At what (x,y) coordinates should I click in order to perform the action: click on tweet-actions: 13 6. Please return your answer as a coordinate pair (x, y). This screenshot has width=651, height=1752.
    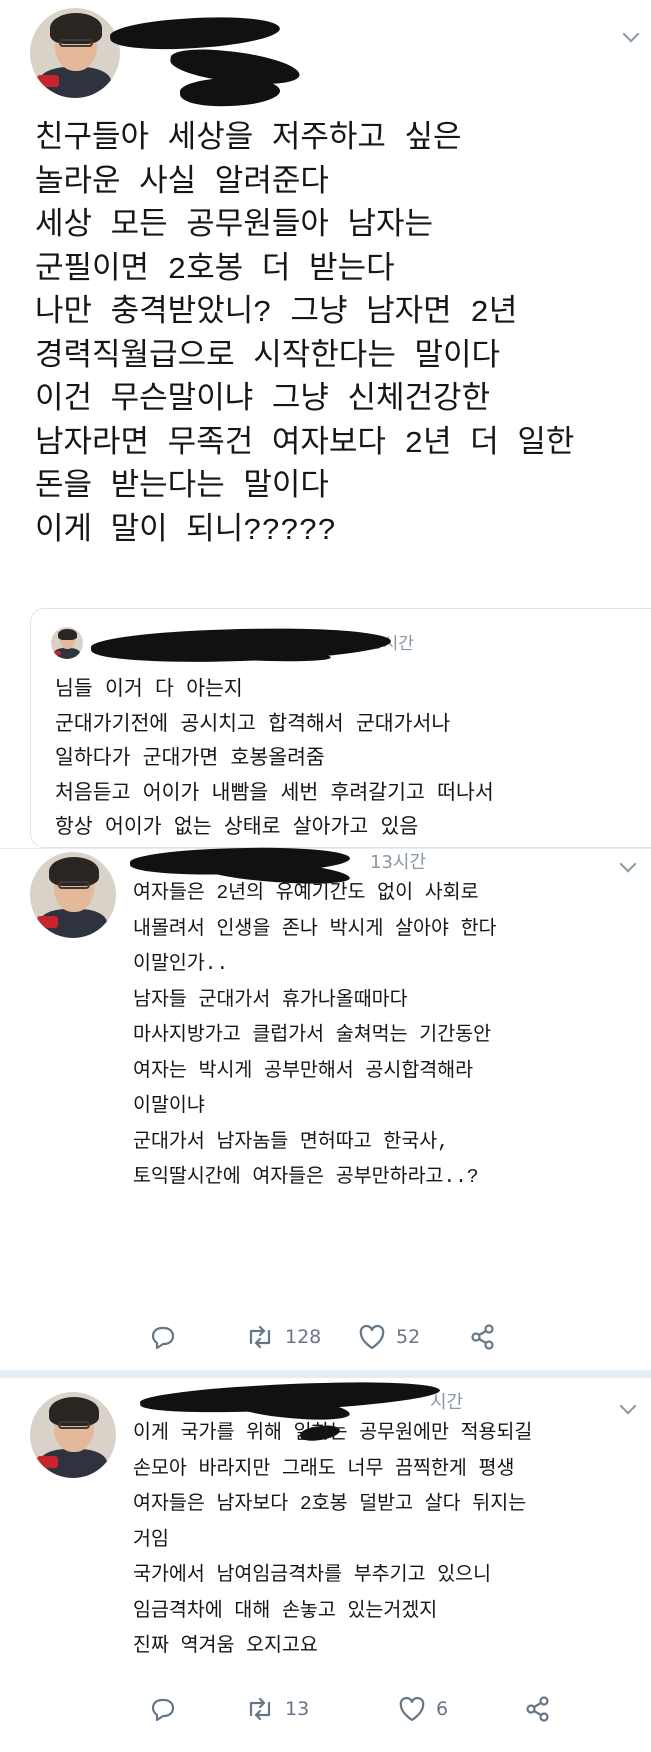
    Looking at the image, I should click on (373, 1709).